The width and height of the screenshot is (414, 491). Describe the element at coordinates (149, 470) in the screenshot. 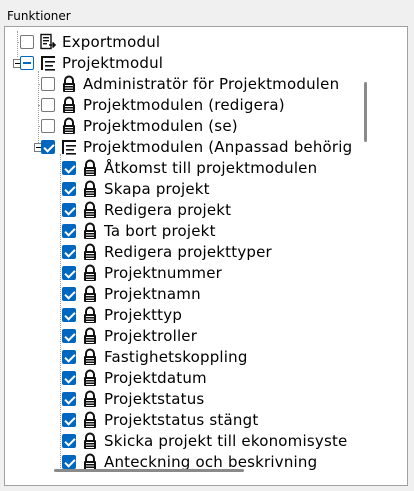

I see `horizontal-scrollbar-thumb` at that location.